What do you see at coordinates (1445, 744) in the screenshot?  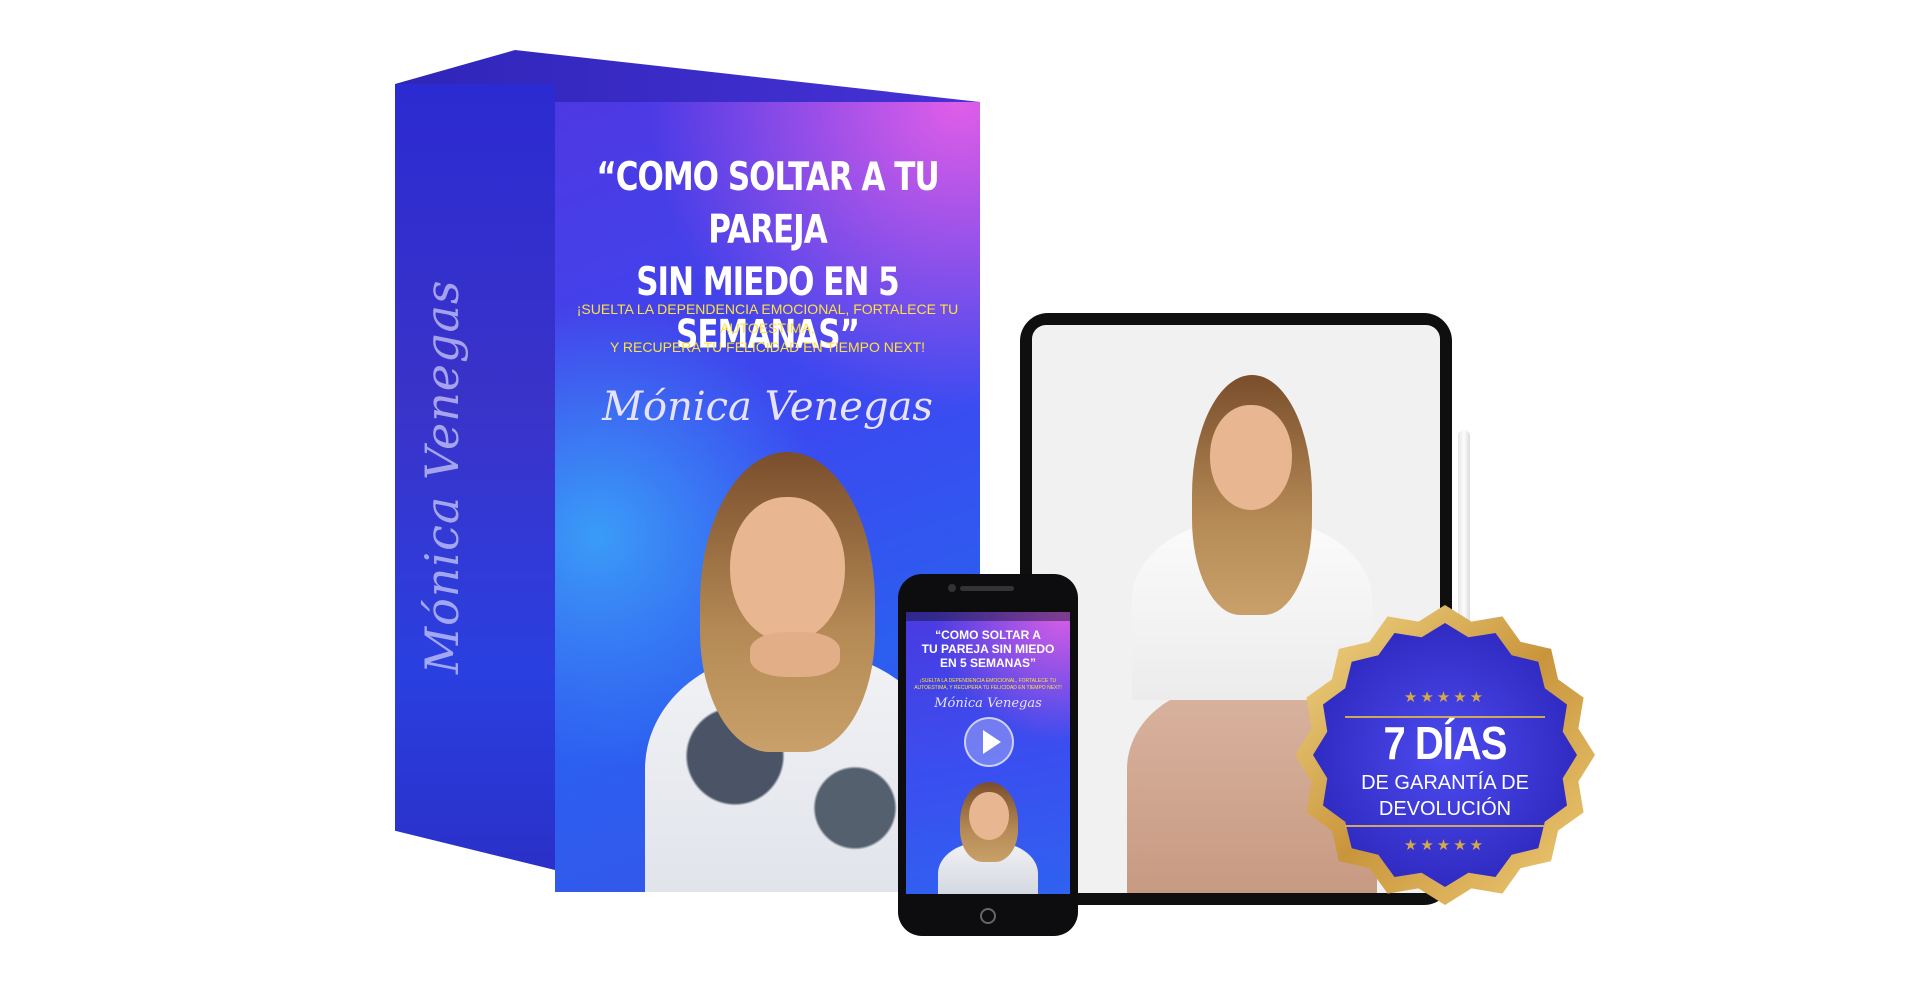 I see `badge-days: 7 DÍAS` at bounding box center [1445, 744].